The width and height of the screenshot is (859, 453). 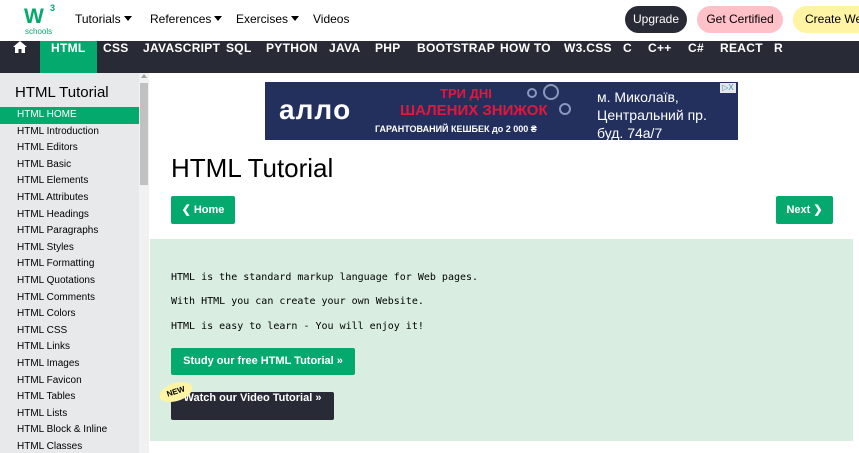 What do you see at coordinates (69, 331) in the screenshot?
I see `sidebar-item-css: HTML CSS` at bounding box center [69, 331].